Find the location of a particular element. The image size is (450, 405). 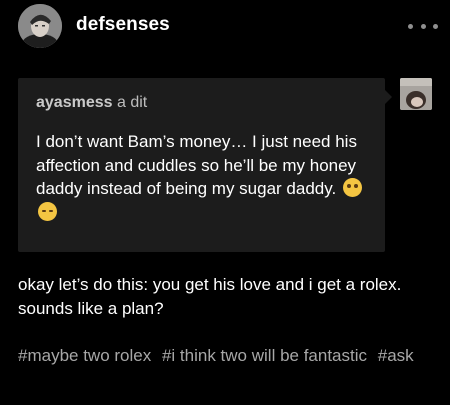

ask-bubble-tail is located at coordinates (388, 97).